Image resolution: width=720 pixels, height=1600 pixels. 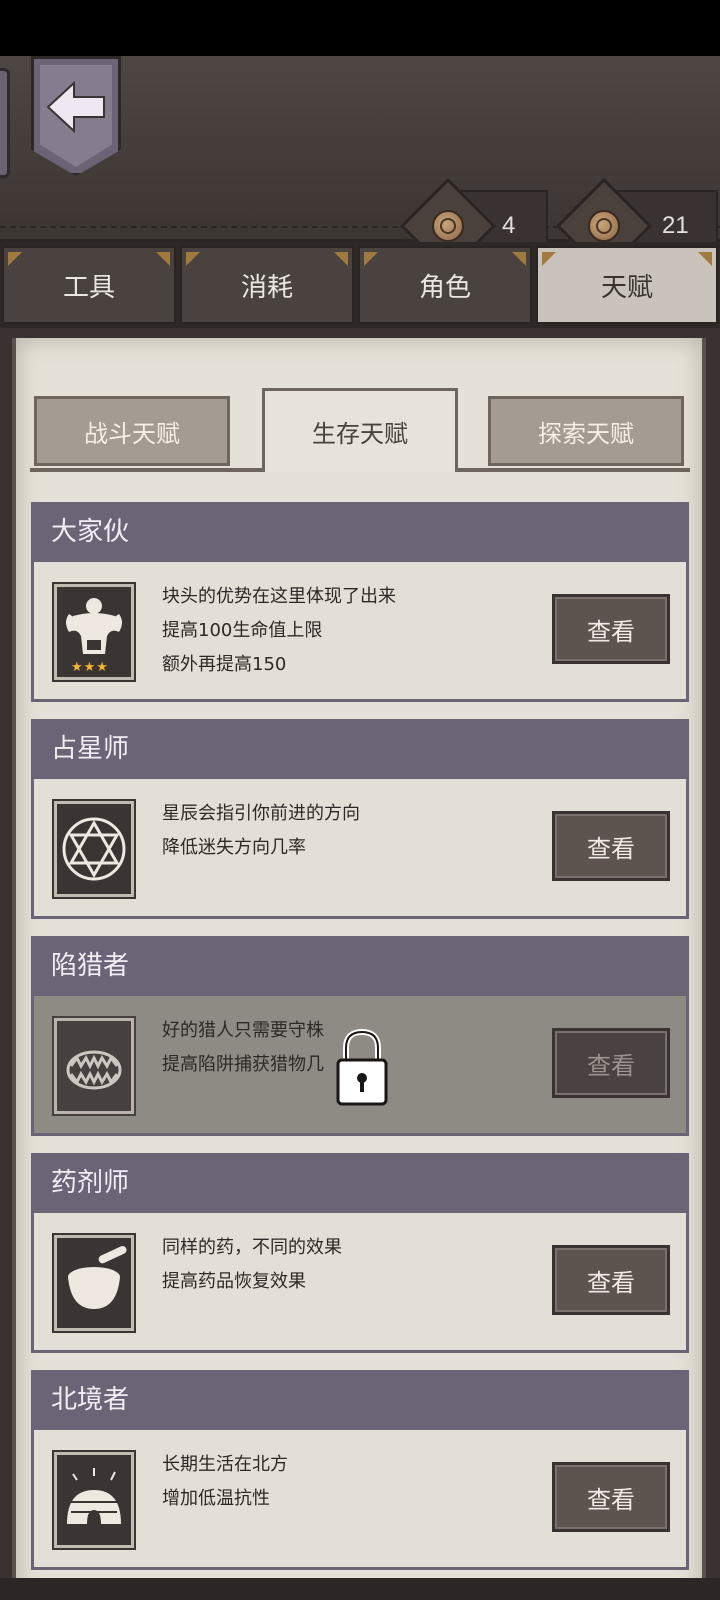 What do you see at coordinates (216, 1498) in the screenshot?
I see `talent-desc-line: 增加低温抗性` at bounding box center [216, 1498].